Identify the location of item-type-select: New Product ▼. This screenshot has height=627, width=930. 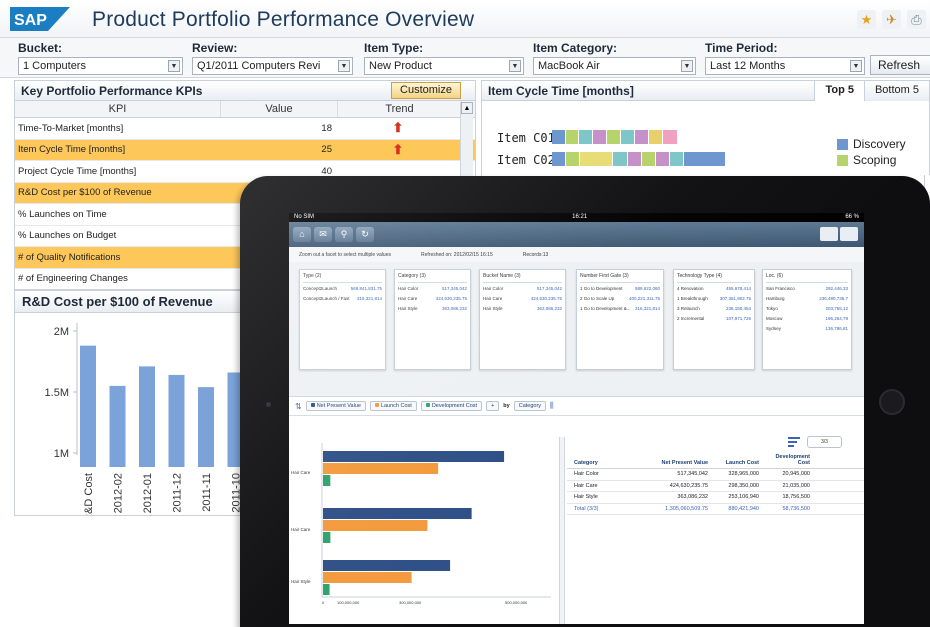
(444, 66).